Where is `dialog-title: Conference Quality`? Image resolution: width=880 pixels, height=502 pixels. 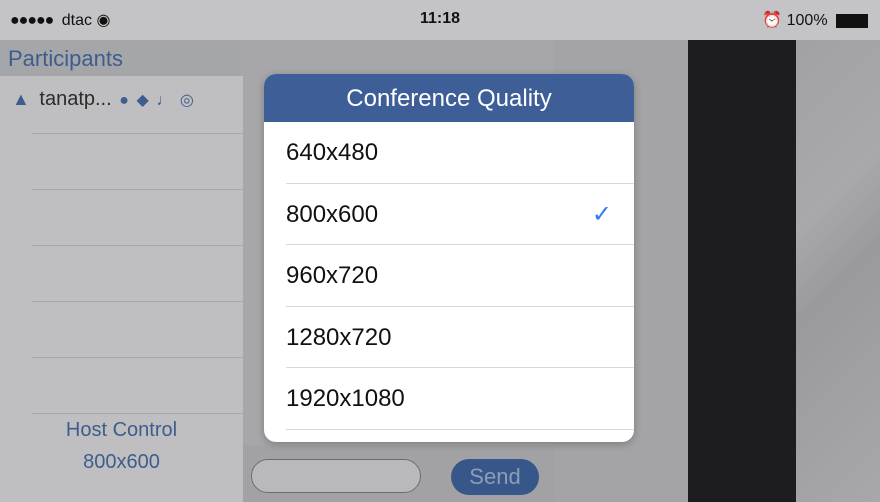 dialog-title: Conference Quality is located at coordinates (449, 98).